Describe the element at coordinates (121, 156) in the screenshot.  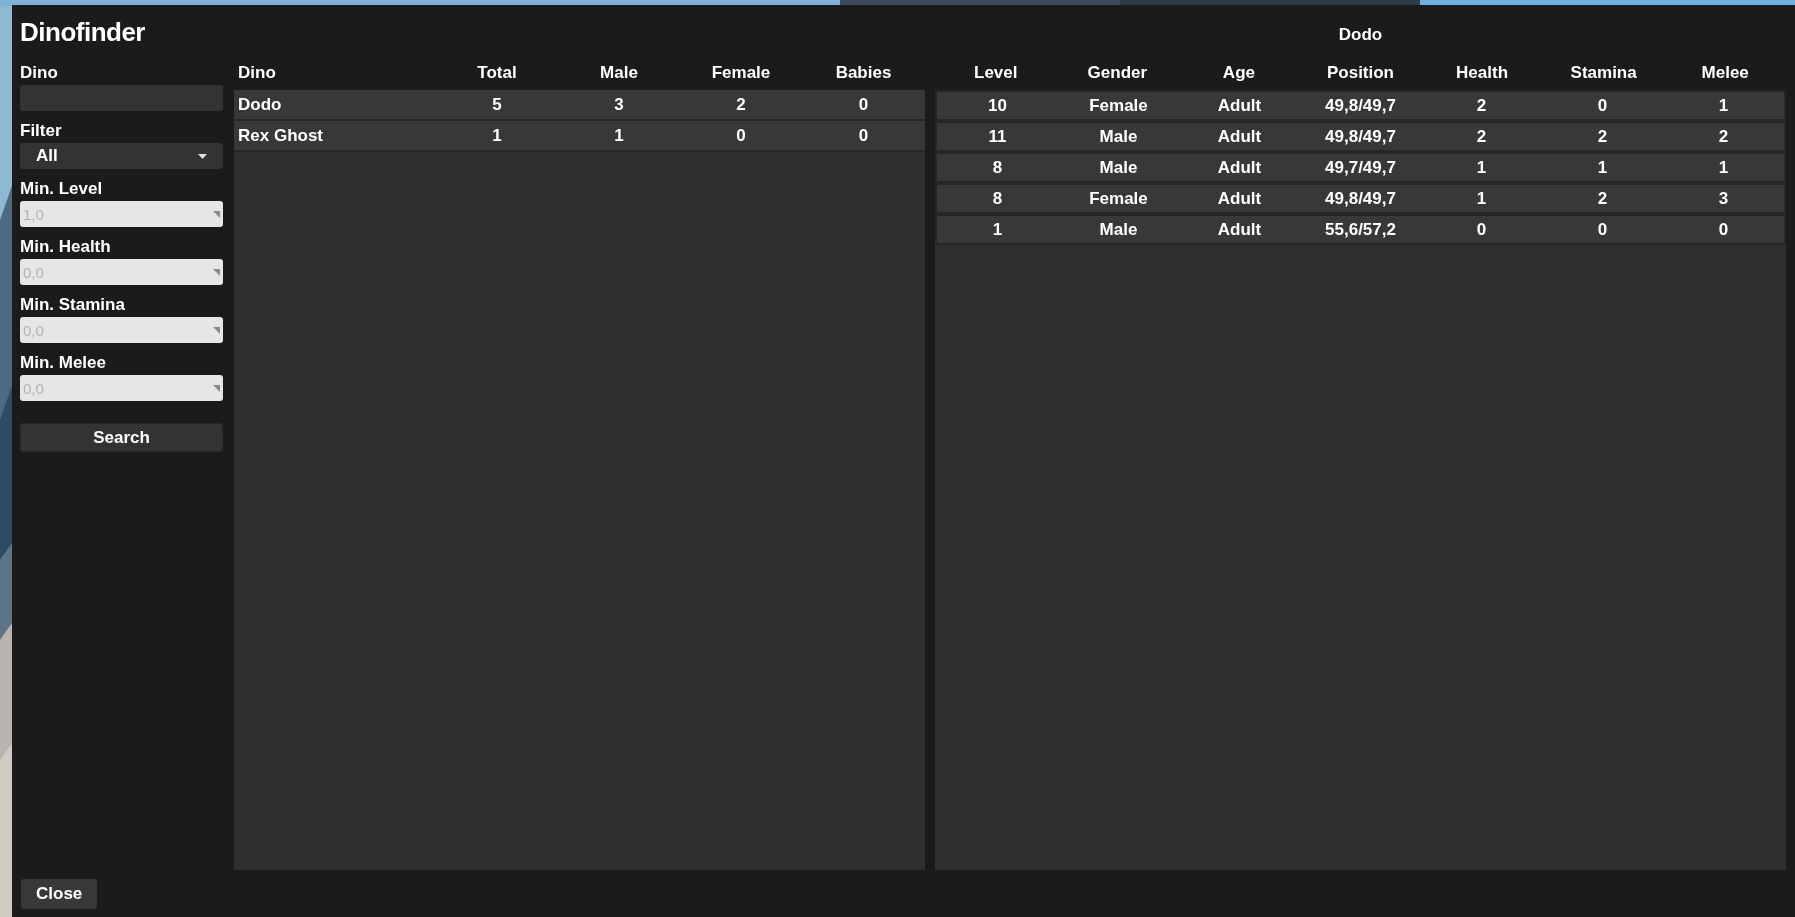
I see `filter-dropdown: All` at that location.